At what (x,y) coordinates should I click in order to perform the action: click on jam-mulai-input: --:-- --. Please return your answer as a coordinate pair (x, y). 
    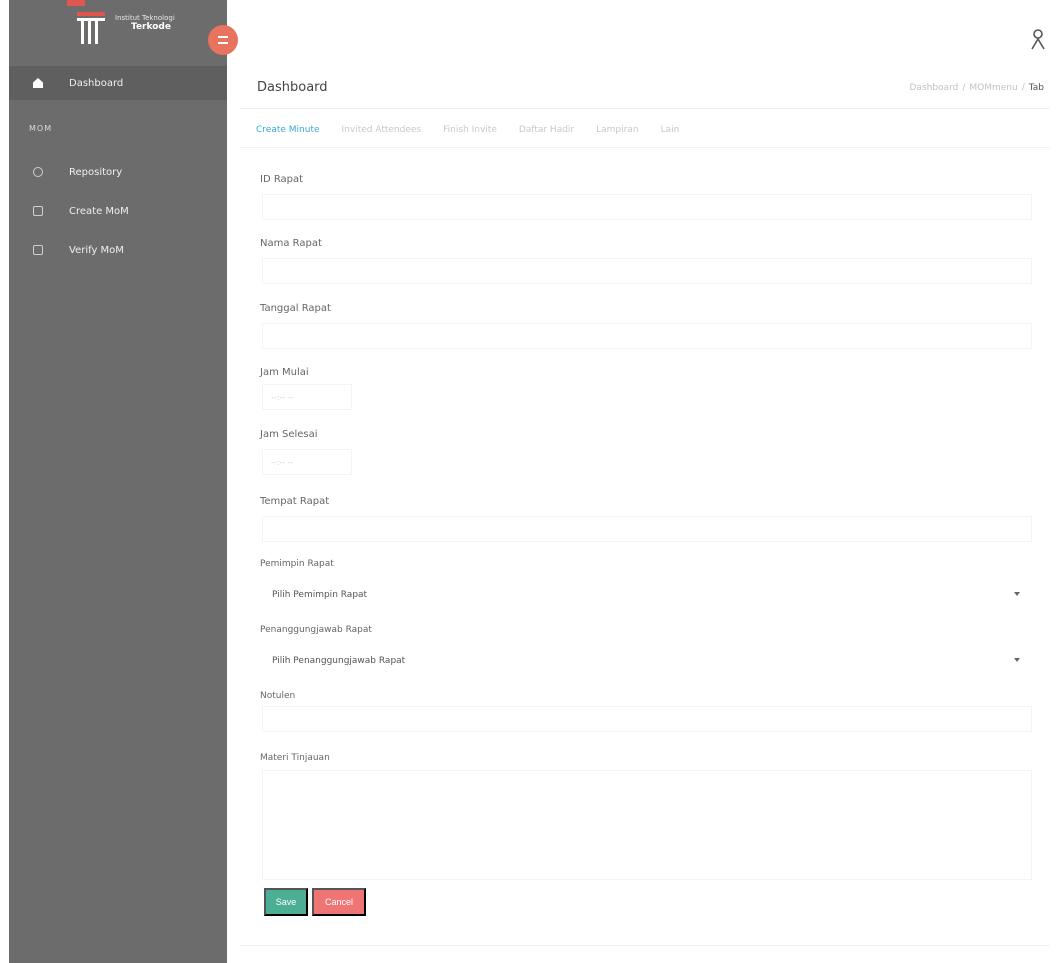
    Looking at the image, I should click on (307, 397).